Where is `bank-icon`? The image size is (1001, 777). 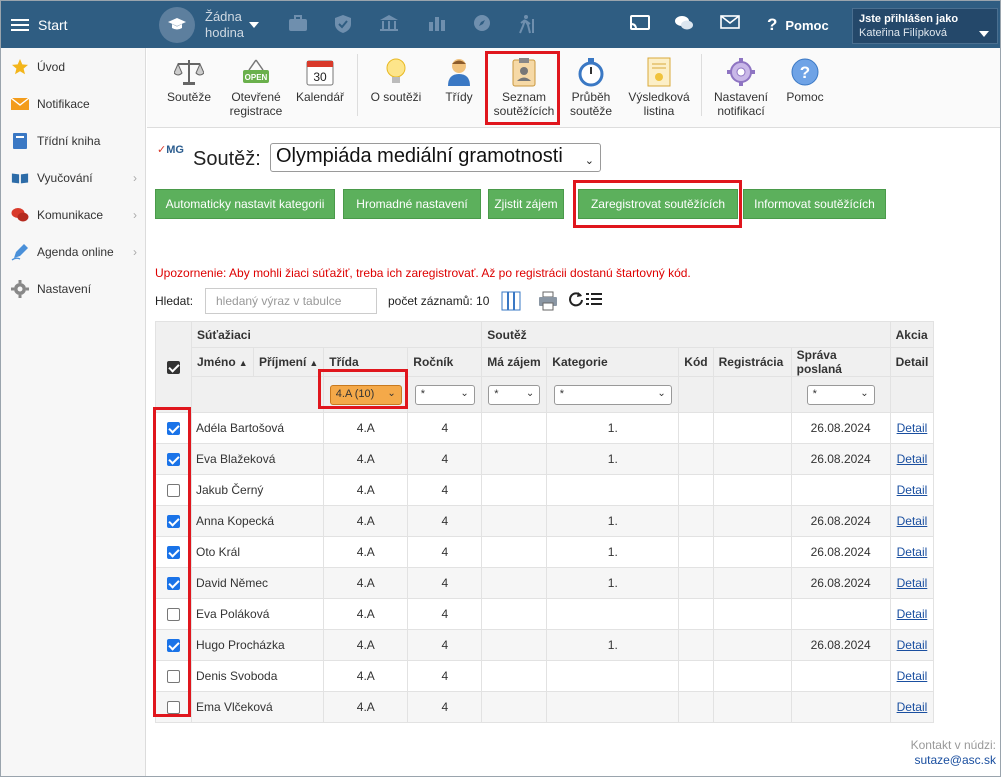 bank-icon is located at coordinates (389, 23).